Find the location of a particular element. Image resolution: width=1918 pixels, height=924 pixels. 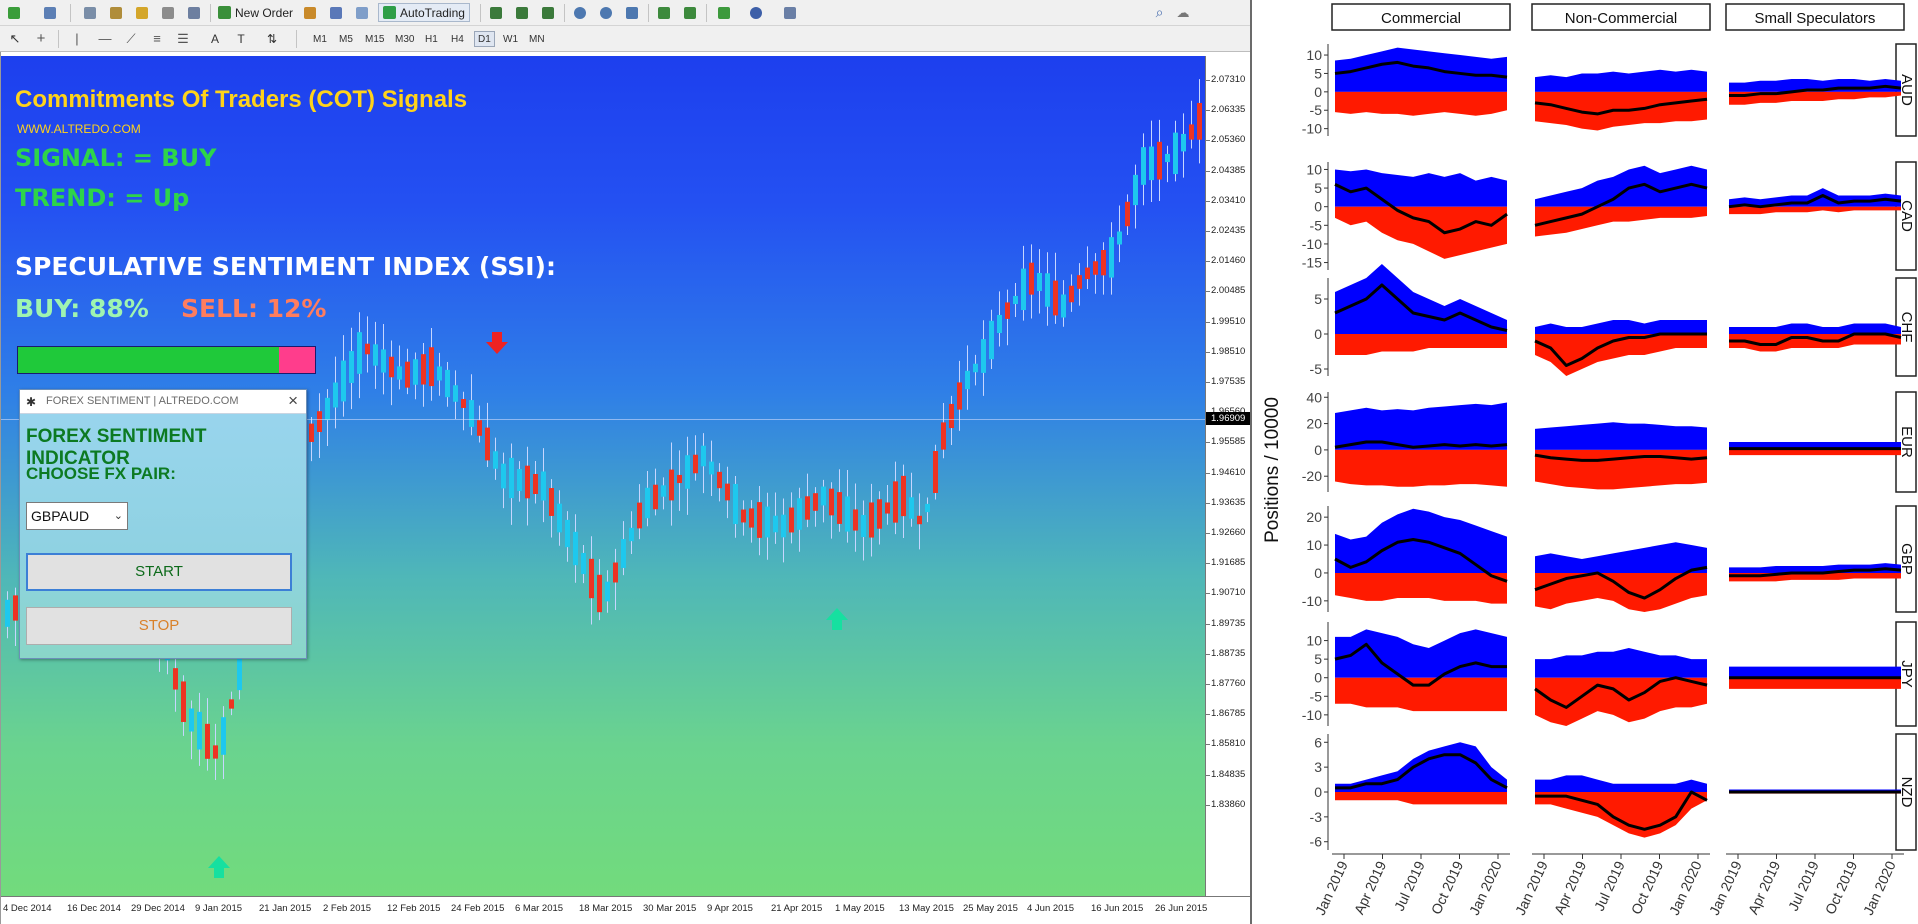

y-tick-label: 5 is located at coordinates (1318, 659).